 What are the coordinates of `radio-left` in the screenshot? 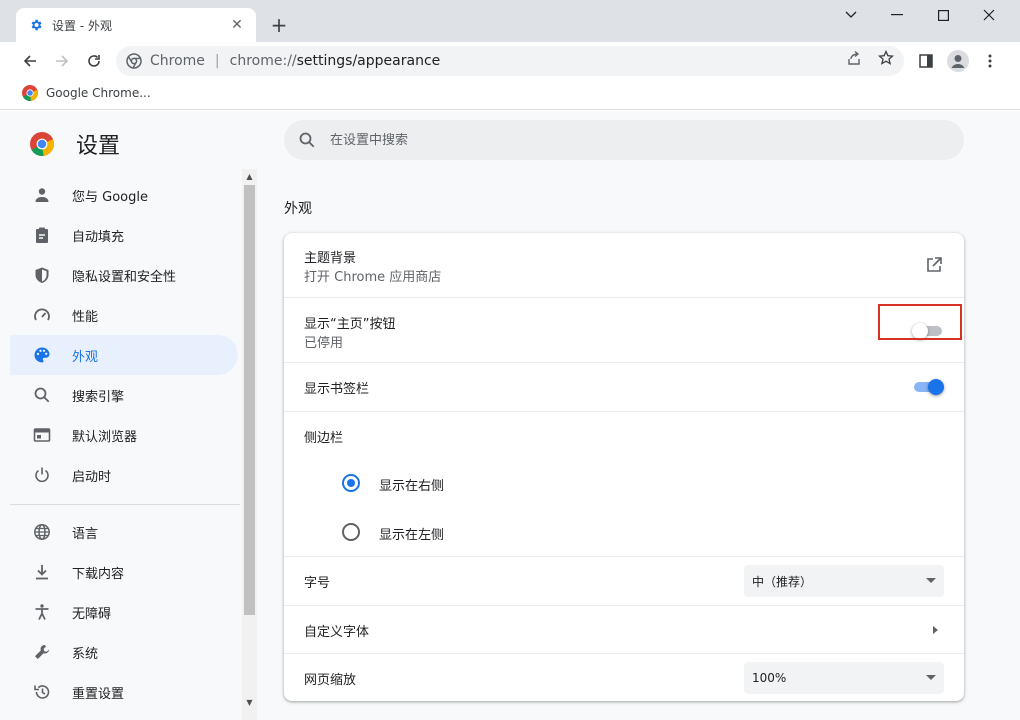 It's located at (351, 532).